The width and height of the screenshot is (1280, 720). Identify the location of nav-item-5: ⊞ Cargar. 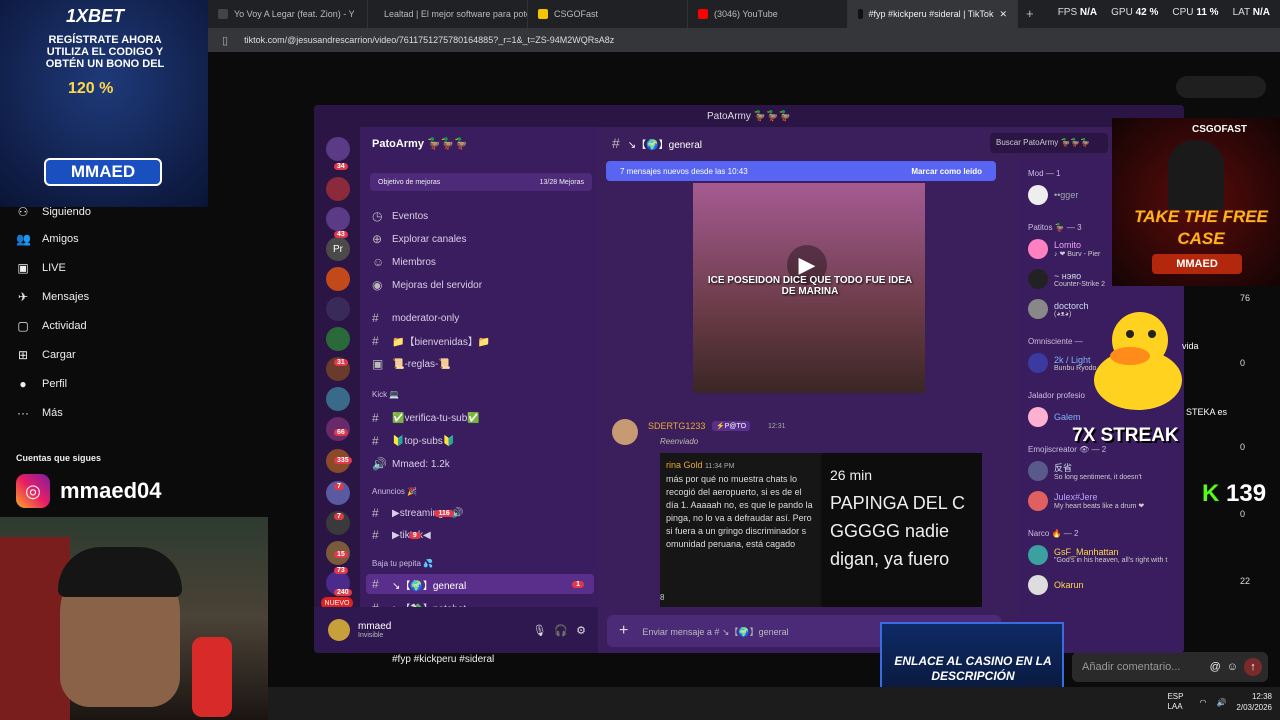
(104, 354).